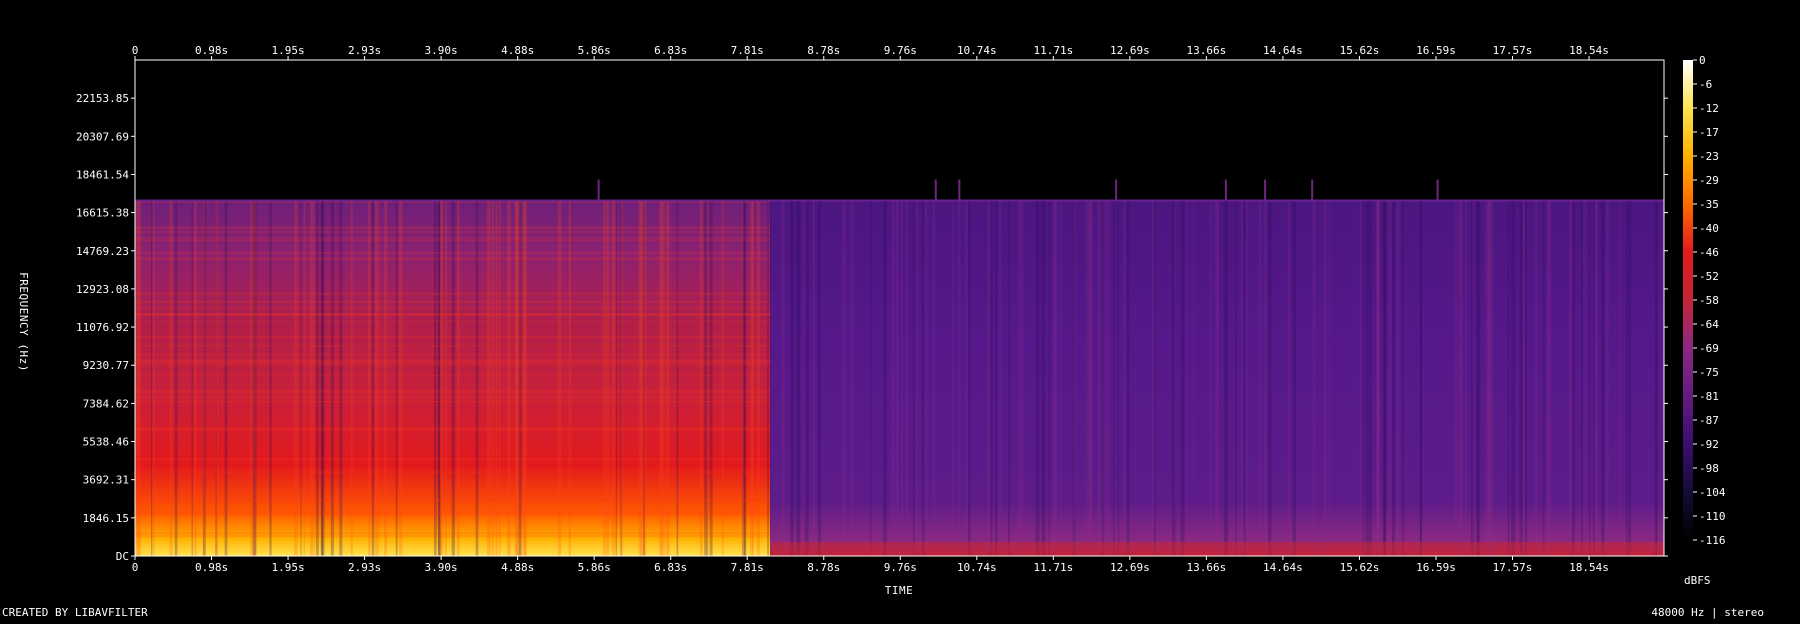  Describe the element at coordinates (1712, 492) in the screenshot. I see `colorbar-tick-label: -104` at that location.